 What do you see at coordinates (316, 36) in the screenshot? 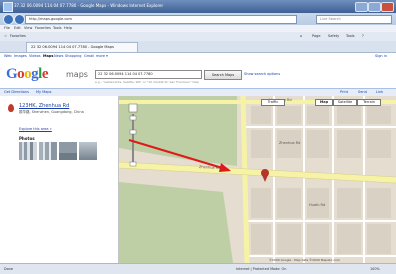
I see `page-menu: Page` at bounding box center [316, 36].